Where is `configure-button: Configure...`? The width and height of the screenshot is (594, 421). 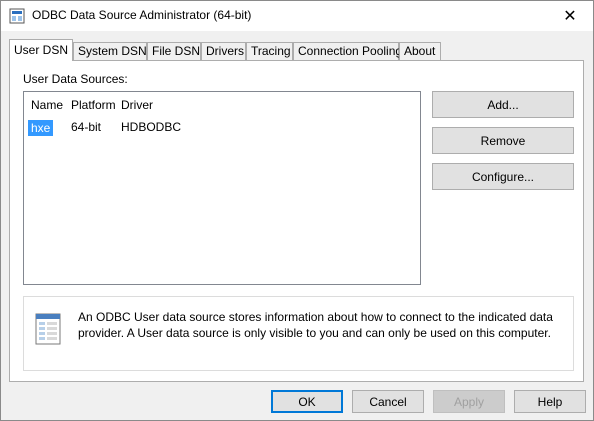
configure-button: Configure... is located at coordinates (503, 176).